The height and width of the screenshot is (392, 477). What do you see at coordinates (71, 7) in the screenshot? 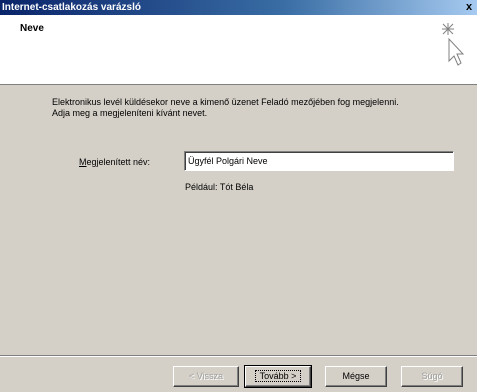
I see `window-title: Internet-csatlakozás varázsló` at bounding box center [71, 7].